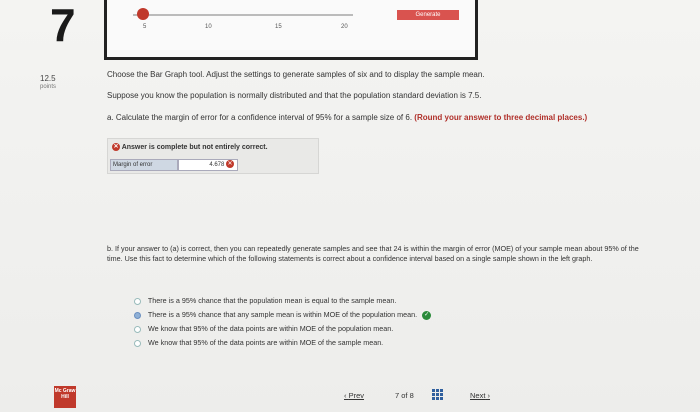 This screenshot has height=412, width=700. I want to click on prev-label: Prev, so click(356, 395).